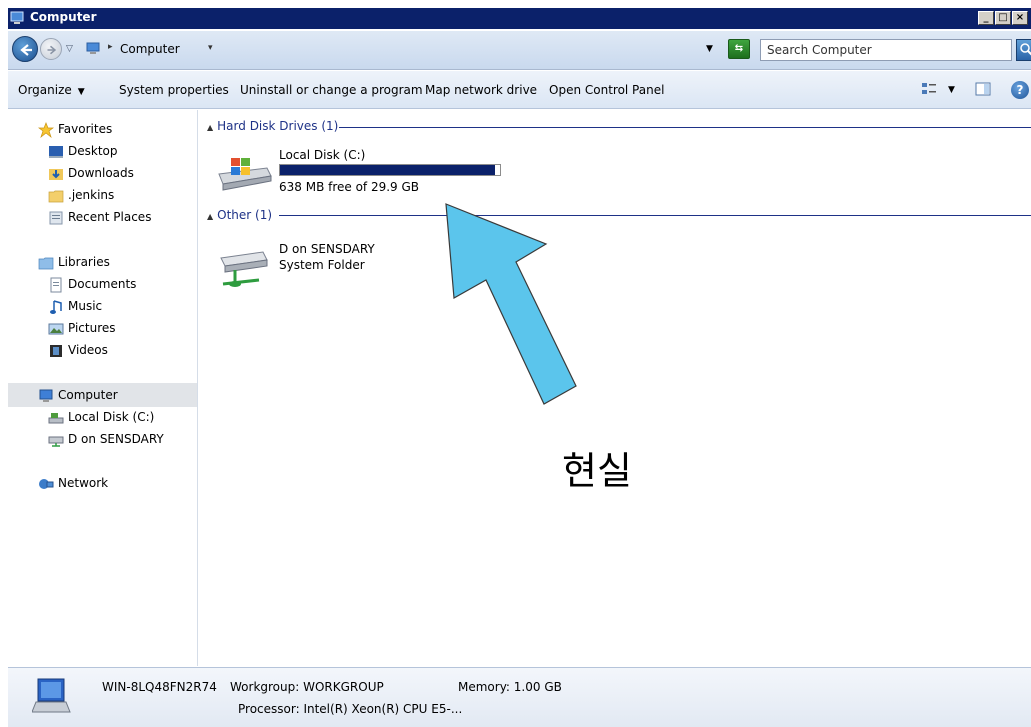 This screenshot has width=1031, height=727. What do you see at coordinates (116, 439) in the screenshot?
I see `nav-item-label: D on SENSDARY` at bounding box center [116, 439].